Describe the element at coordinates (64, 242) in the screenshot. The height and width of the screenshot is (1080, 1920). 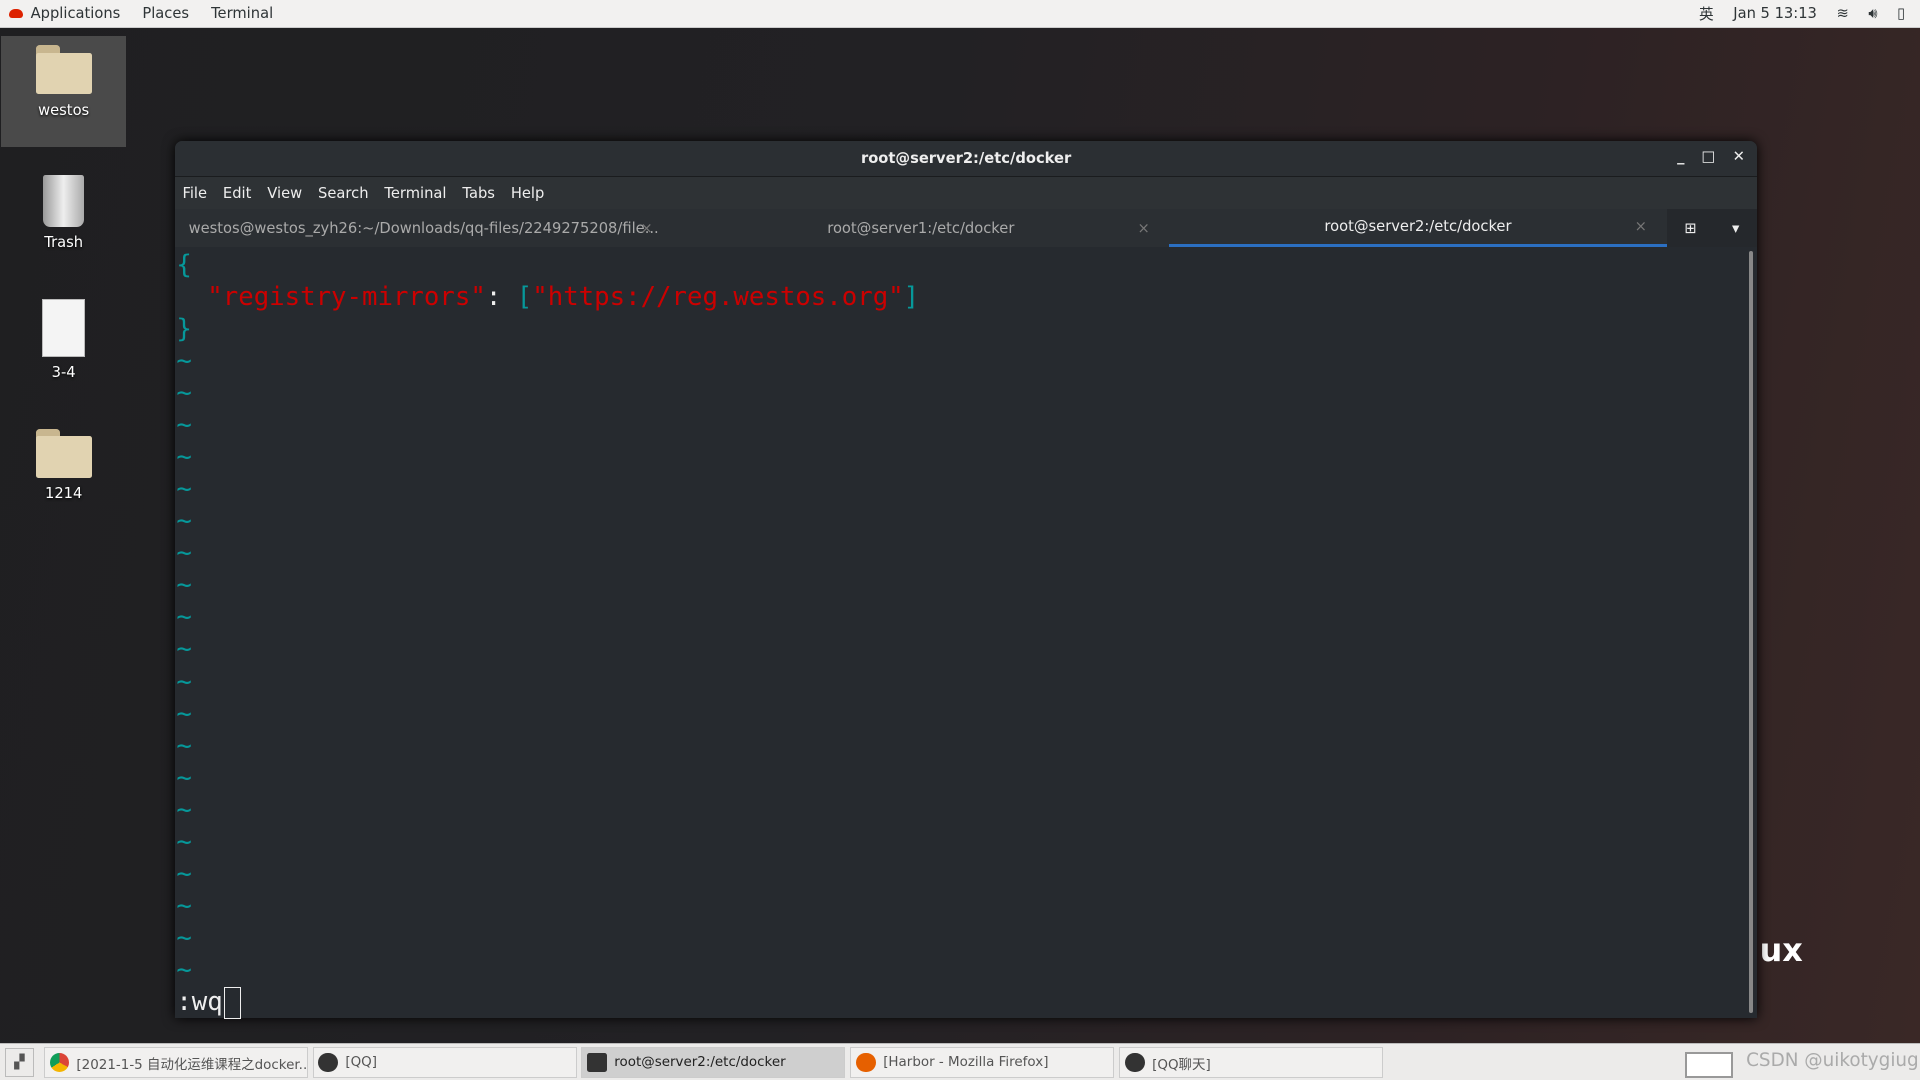
I see `desktop-icon-label: Trash` at that location.